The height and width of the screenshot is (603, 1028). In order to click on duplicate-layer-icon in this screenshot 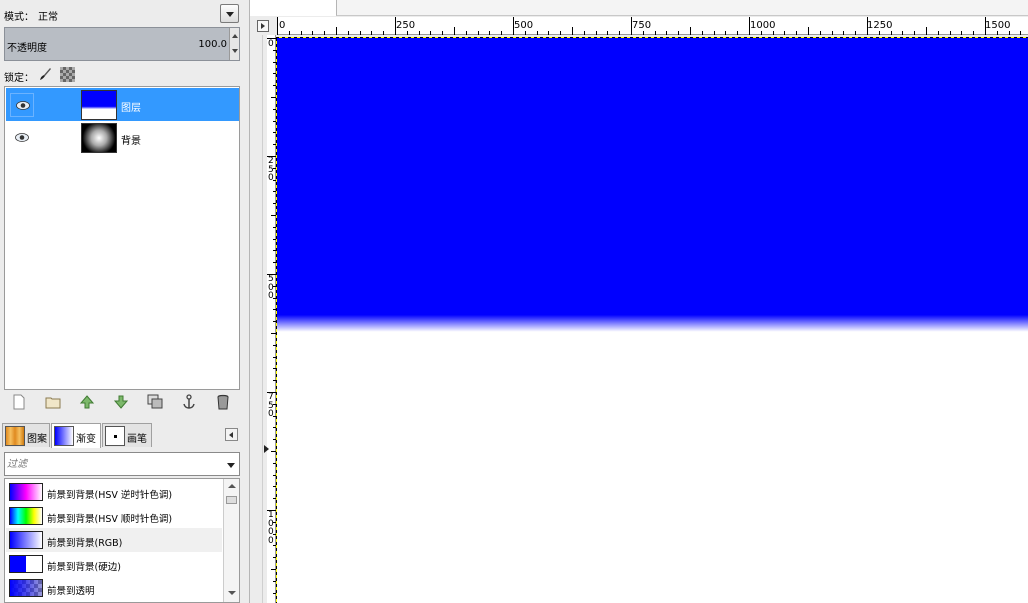, I will do `click(155, 402)`.